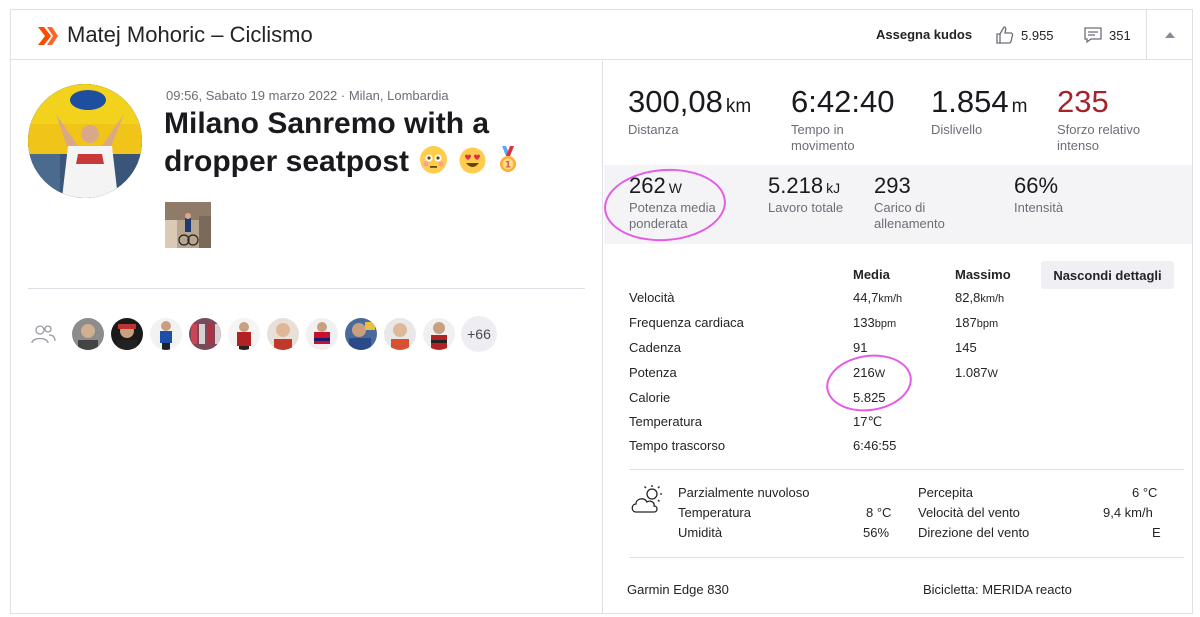 The image size is (1200, 617). What do you see at coordinates (675, 188) in the screenshot?
I see `weighted-power-unit: W` at bounding box center [675, 188].